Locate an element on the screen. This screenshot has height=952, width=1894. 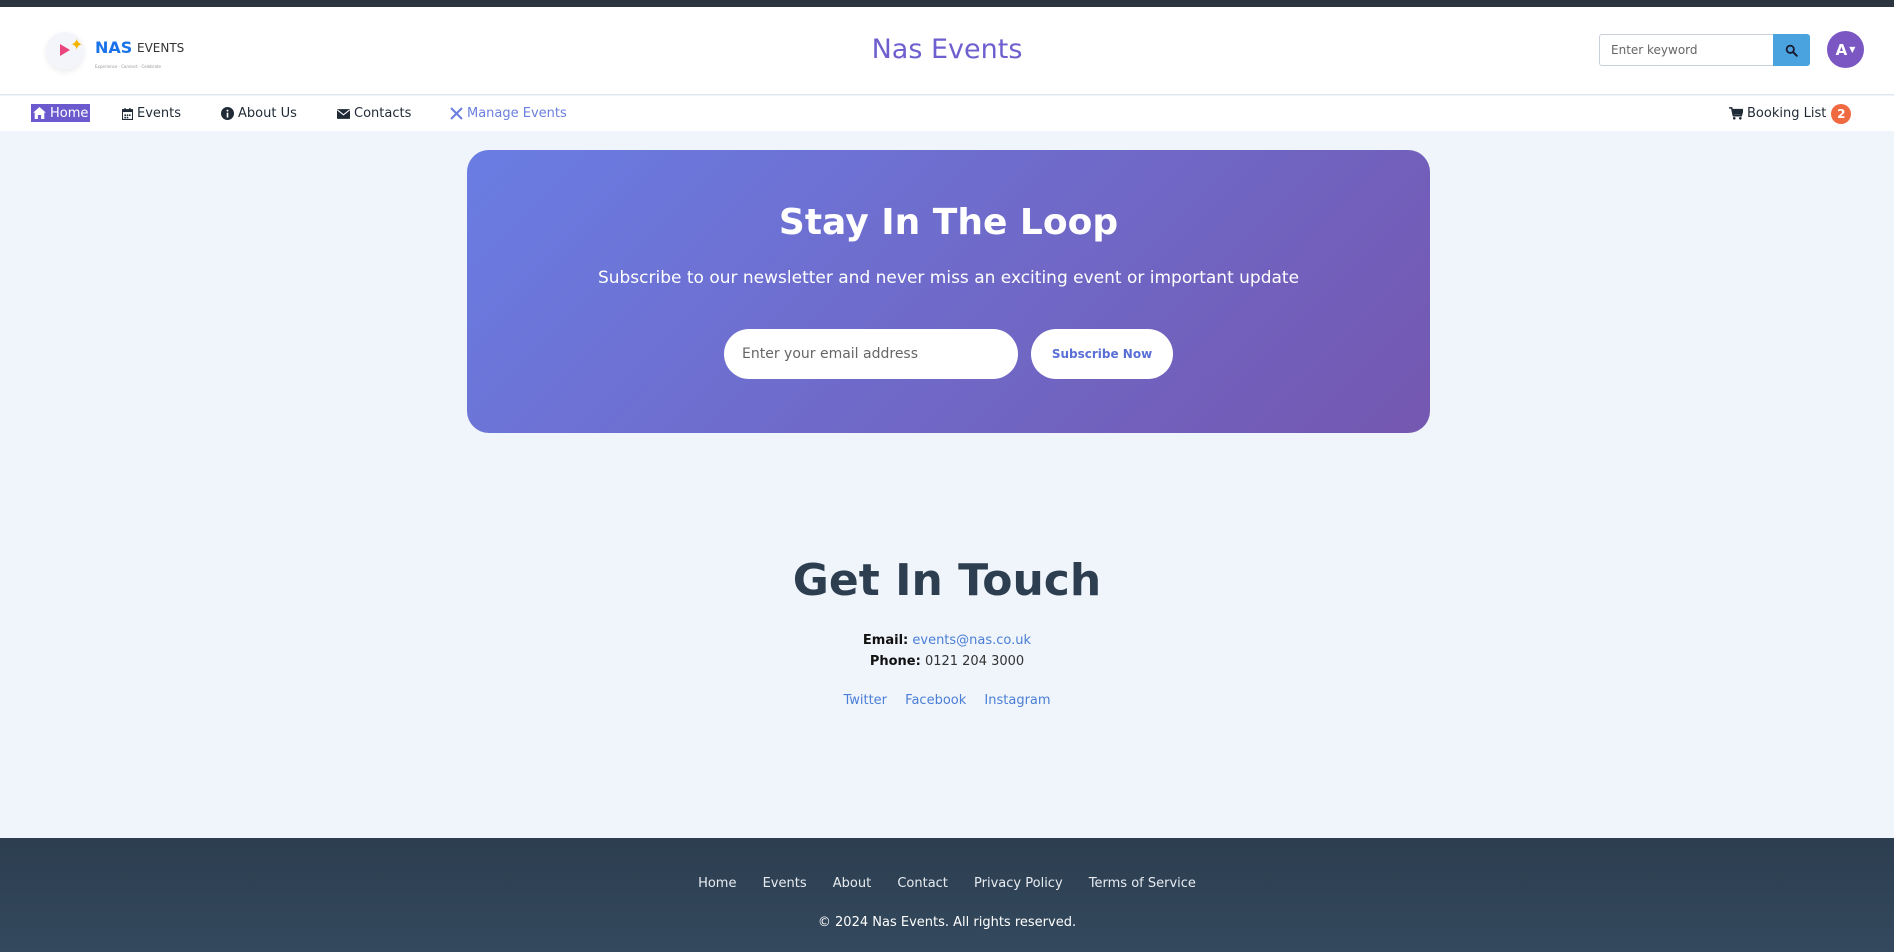
footer-link-home: Home is located at coordinates (717, 883).